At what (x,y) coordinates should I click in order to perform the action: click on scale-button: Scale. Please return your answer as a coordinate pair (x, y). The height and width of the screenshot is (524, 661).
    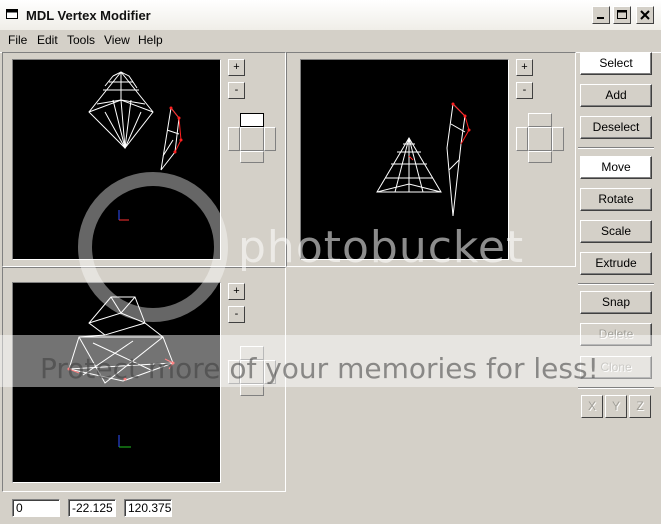
    Looking at the image, I should click on (616, 231).